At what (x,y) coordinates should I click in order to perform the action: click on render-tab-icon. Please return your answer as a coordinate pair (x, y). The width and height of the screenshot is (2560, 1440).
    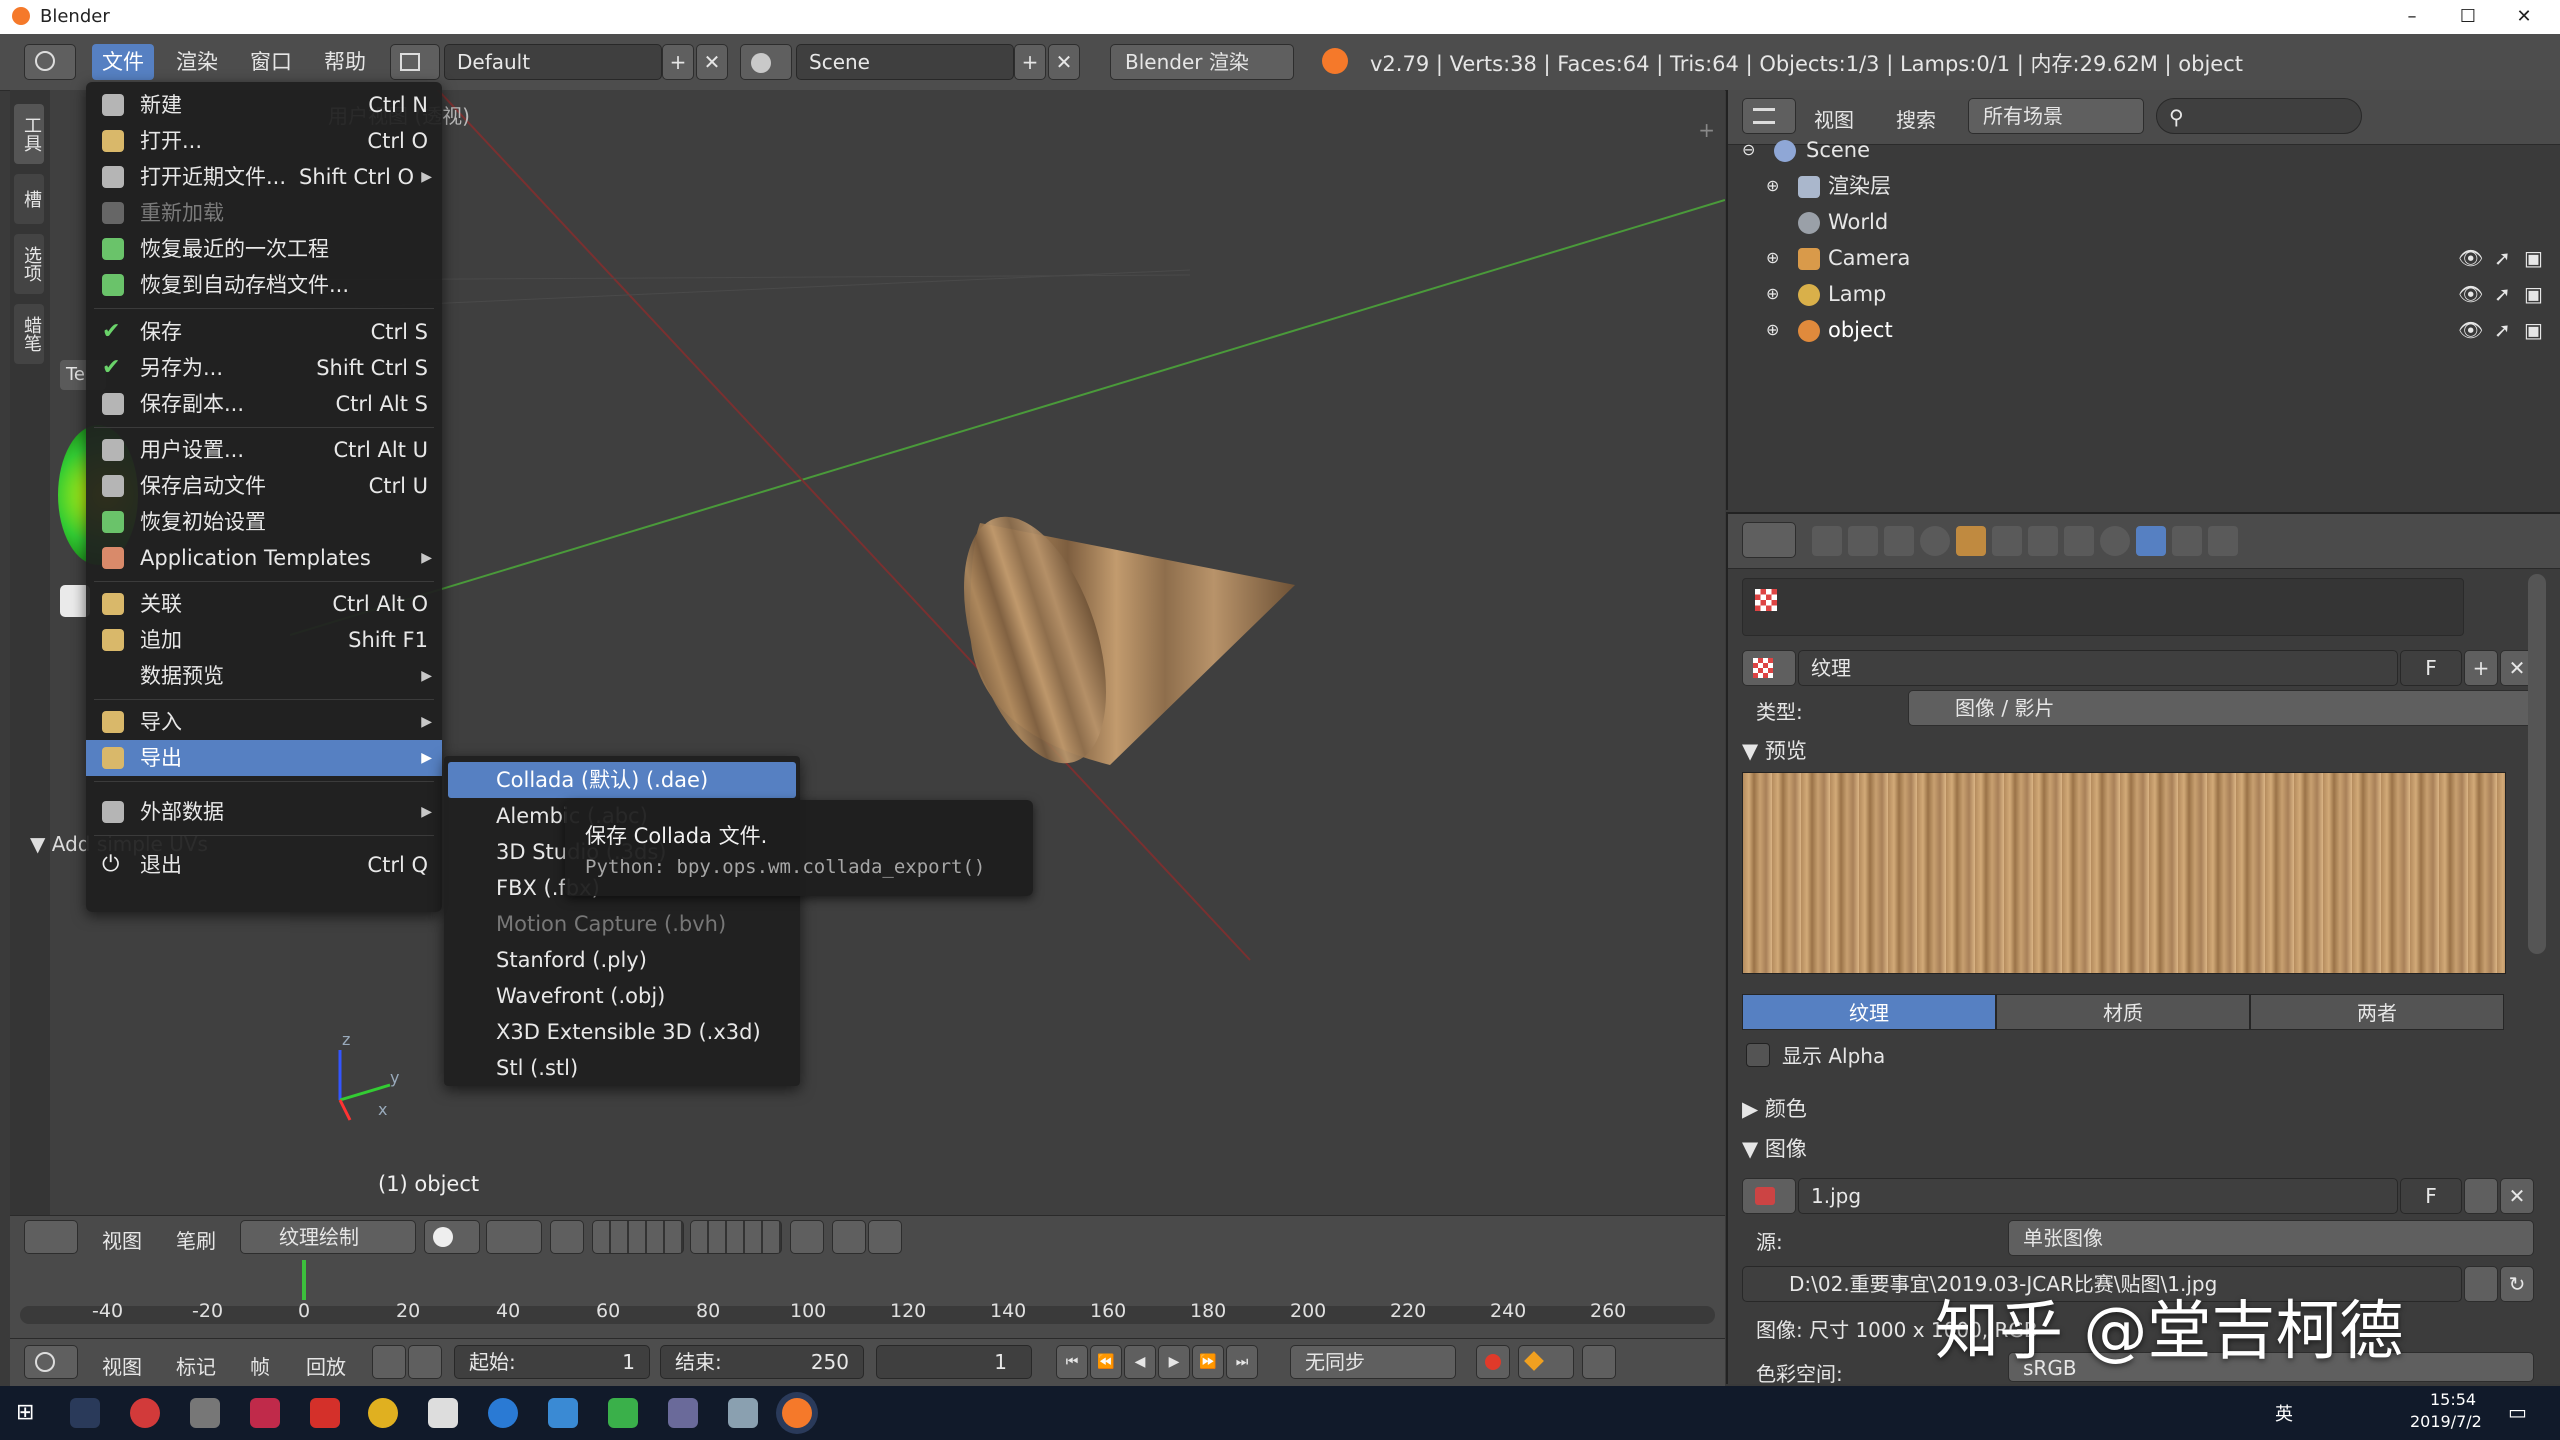
    Looking at the image, I should click on (1827, 541).